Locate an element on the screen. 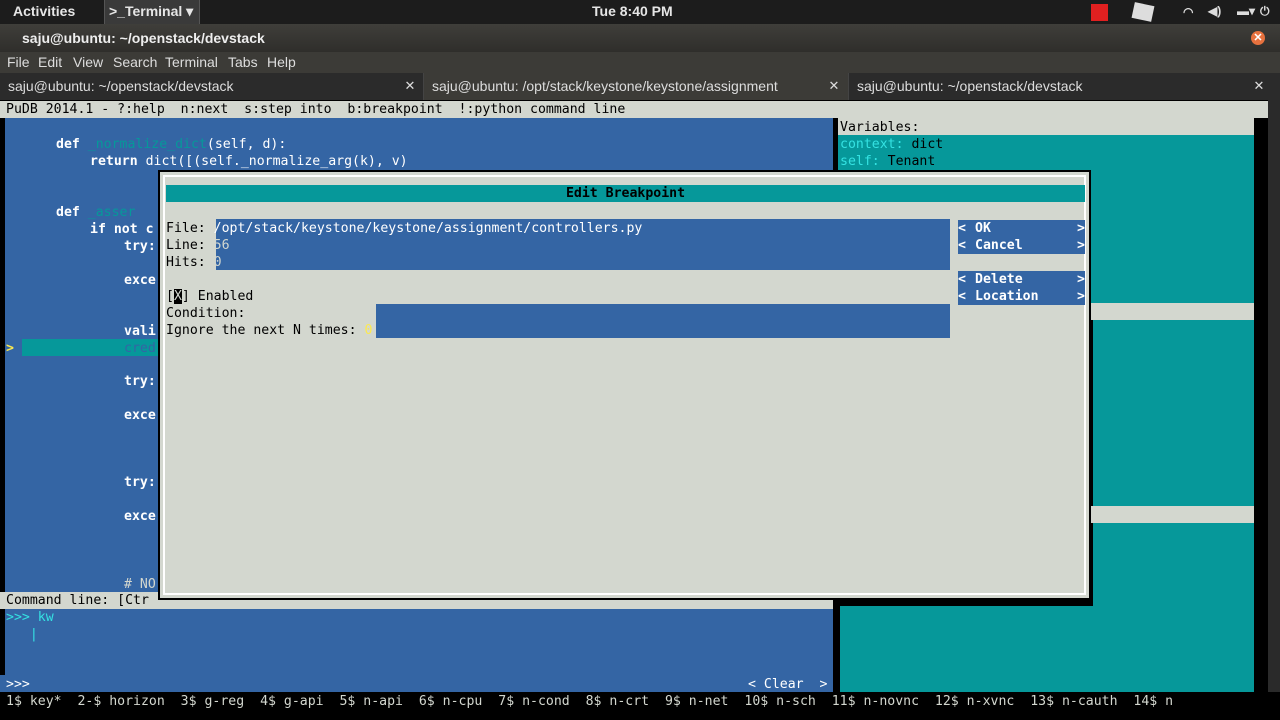 Image resolution: width=1280 pixels, height=720 pixels. app-menu-label: Terminal ▾ is located at coordinates (159, 11).